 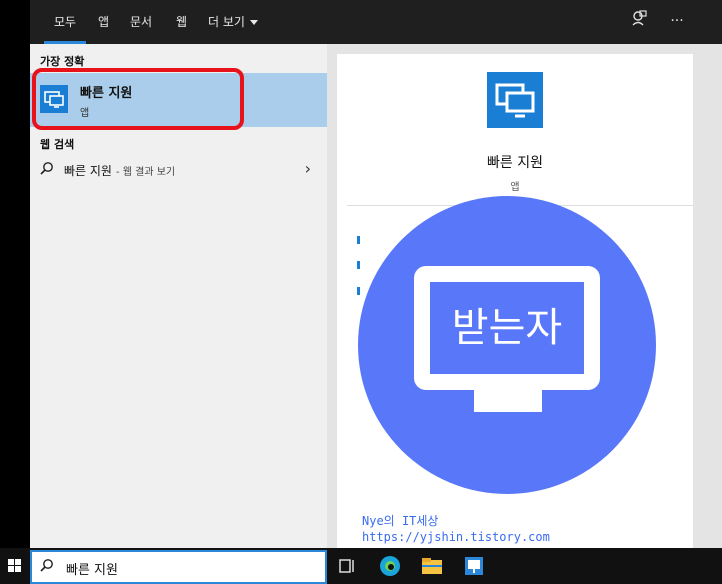 What do you see at coordinates (432, 566) in the screenshot?
I see `file-explorer-icon` at bounding box center [432, 566].